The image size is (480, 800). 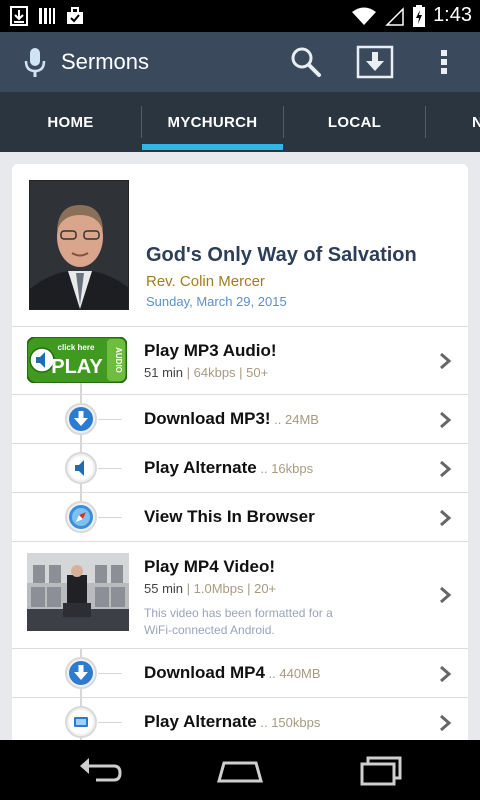 I want to click on play-mp3-title: Play MP3 Audio!, so click(x=210, y=350).